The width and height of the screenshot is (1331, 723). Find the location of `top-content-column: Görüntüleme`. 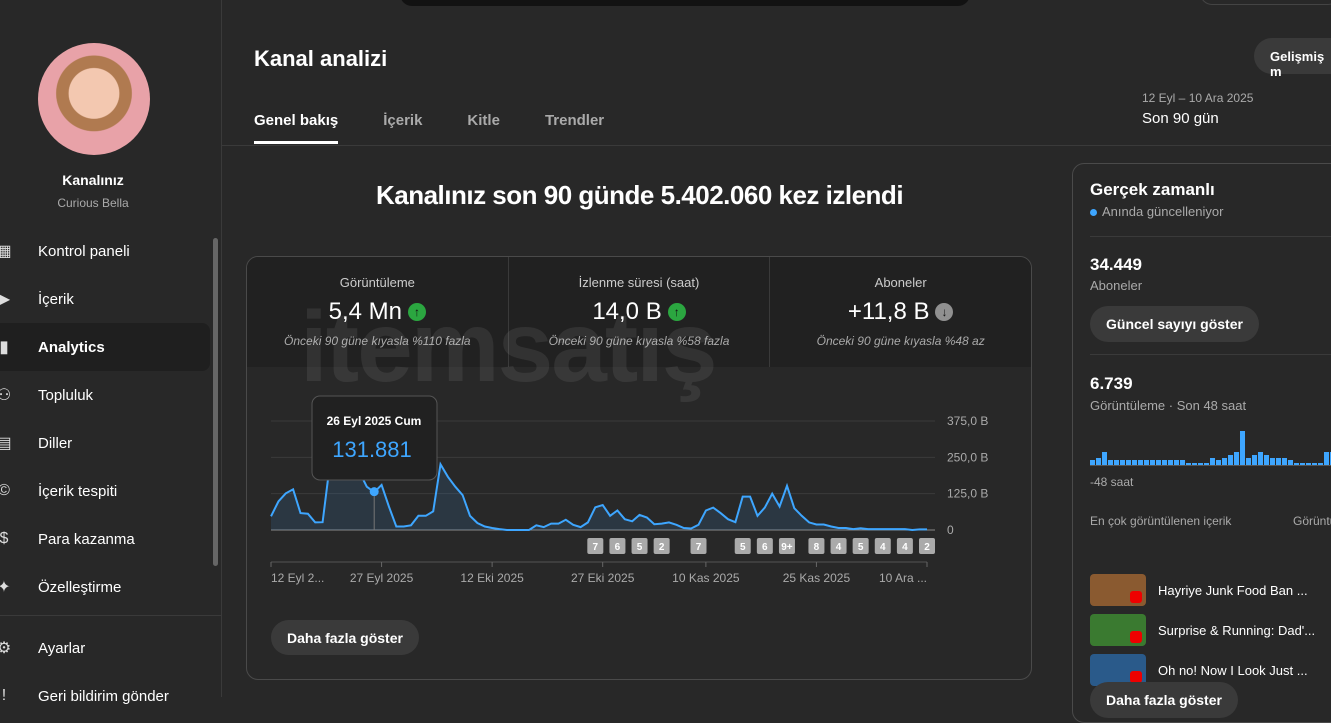

top-content-column: Görüntüleme is located at coordinates (1312, 521).